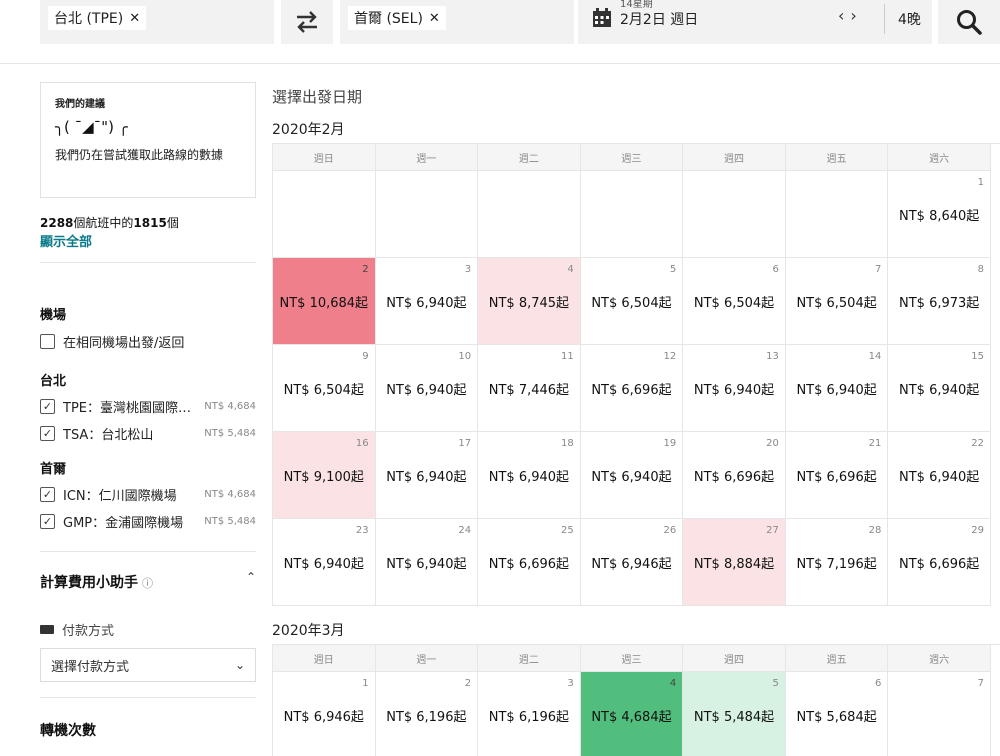 This screenshot has height=756, width=1000. What do you see at coordinates (427, 714) in the screenshot?
I see `calendar-day-cell: 2 NT$ 6,196起` at bounding box center [427, 714].